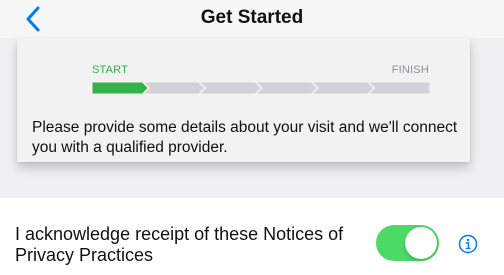 The width and height of the screenshot is (504, 275). Describe the element at coordinates (410, 70) in the screenshot. I see `progress-finish-label: FINISH` at that location.